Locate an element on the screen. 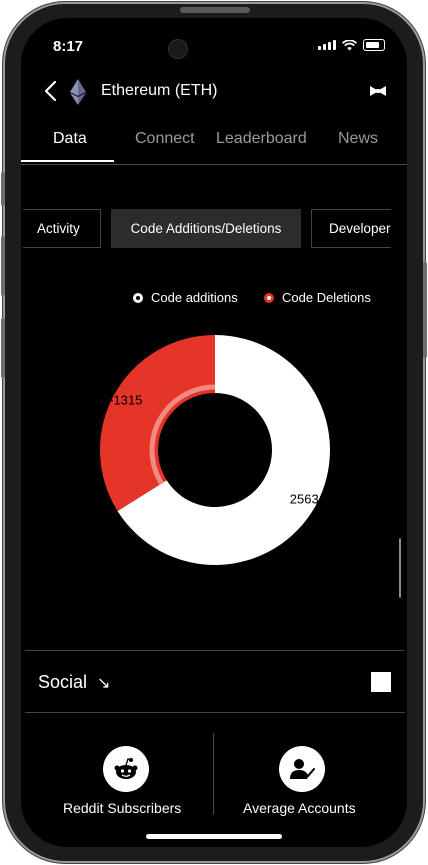  side-button-power is located at coordinates (425, 310).